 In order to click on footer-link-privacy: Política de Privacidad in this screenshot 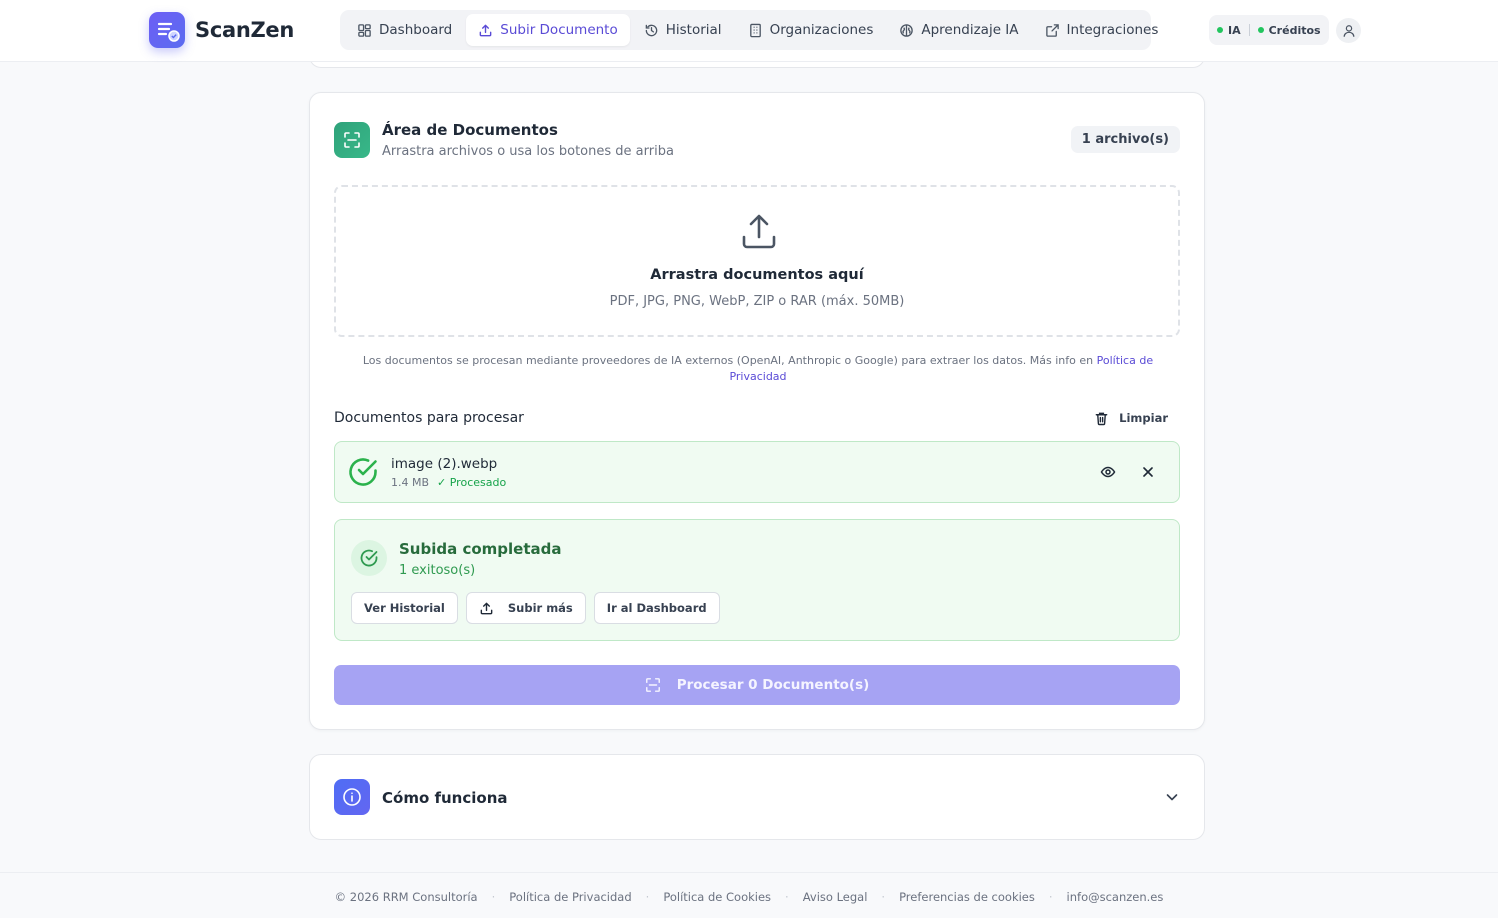, I will do `click(570, 897)`.